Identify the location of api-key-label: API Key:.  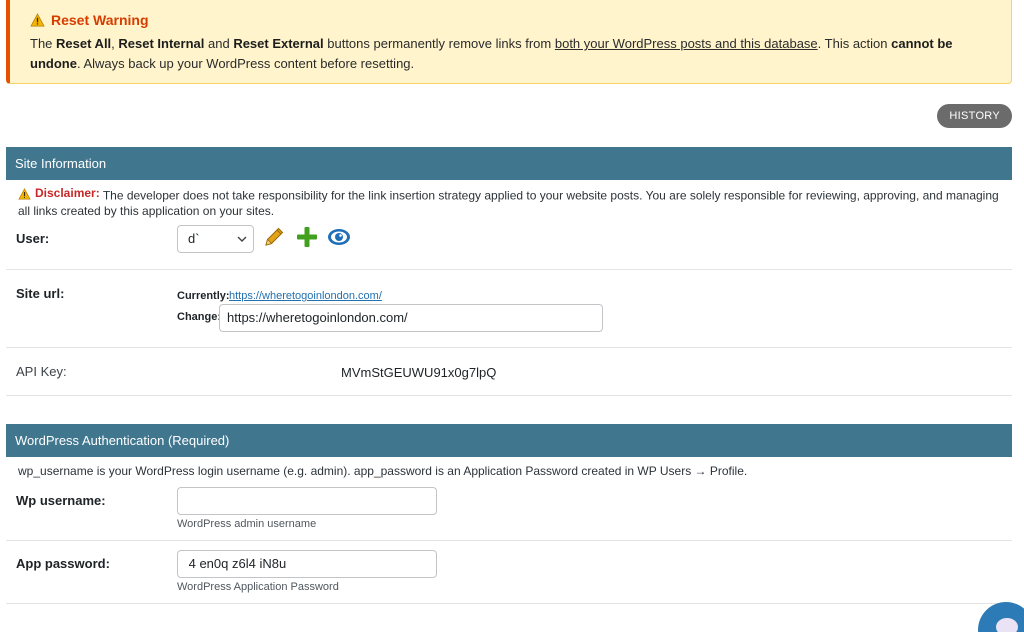
(41, 371).